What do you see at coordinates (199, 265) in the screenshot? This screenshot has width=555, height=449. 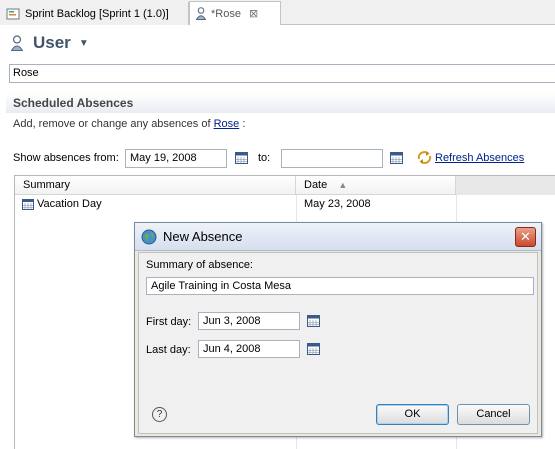 I see `summary-label: Summary of absence:` at bounding box center [199, 265].